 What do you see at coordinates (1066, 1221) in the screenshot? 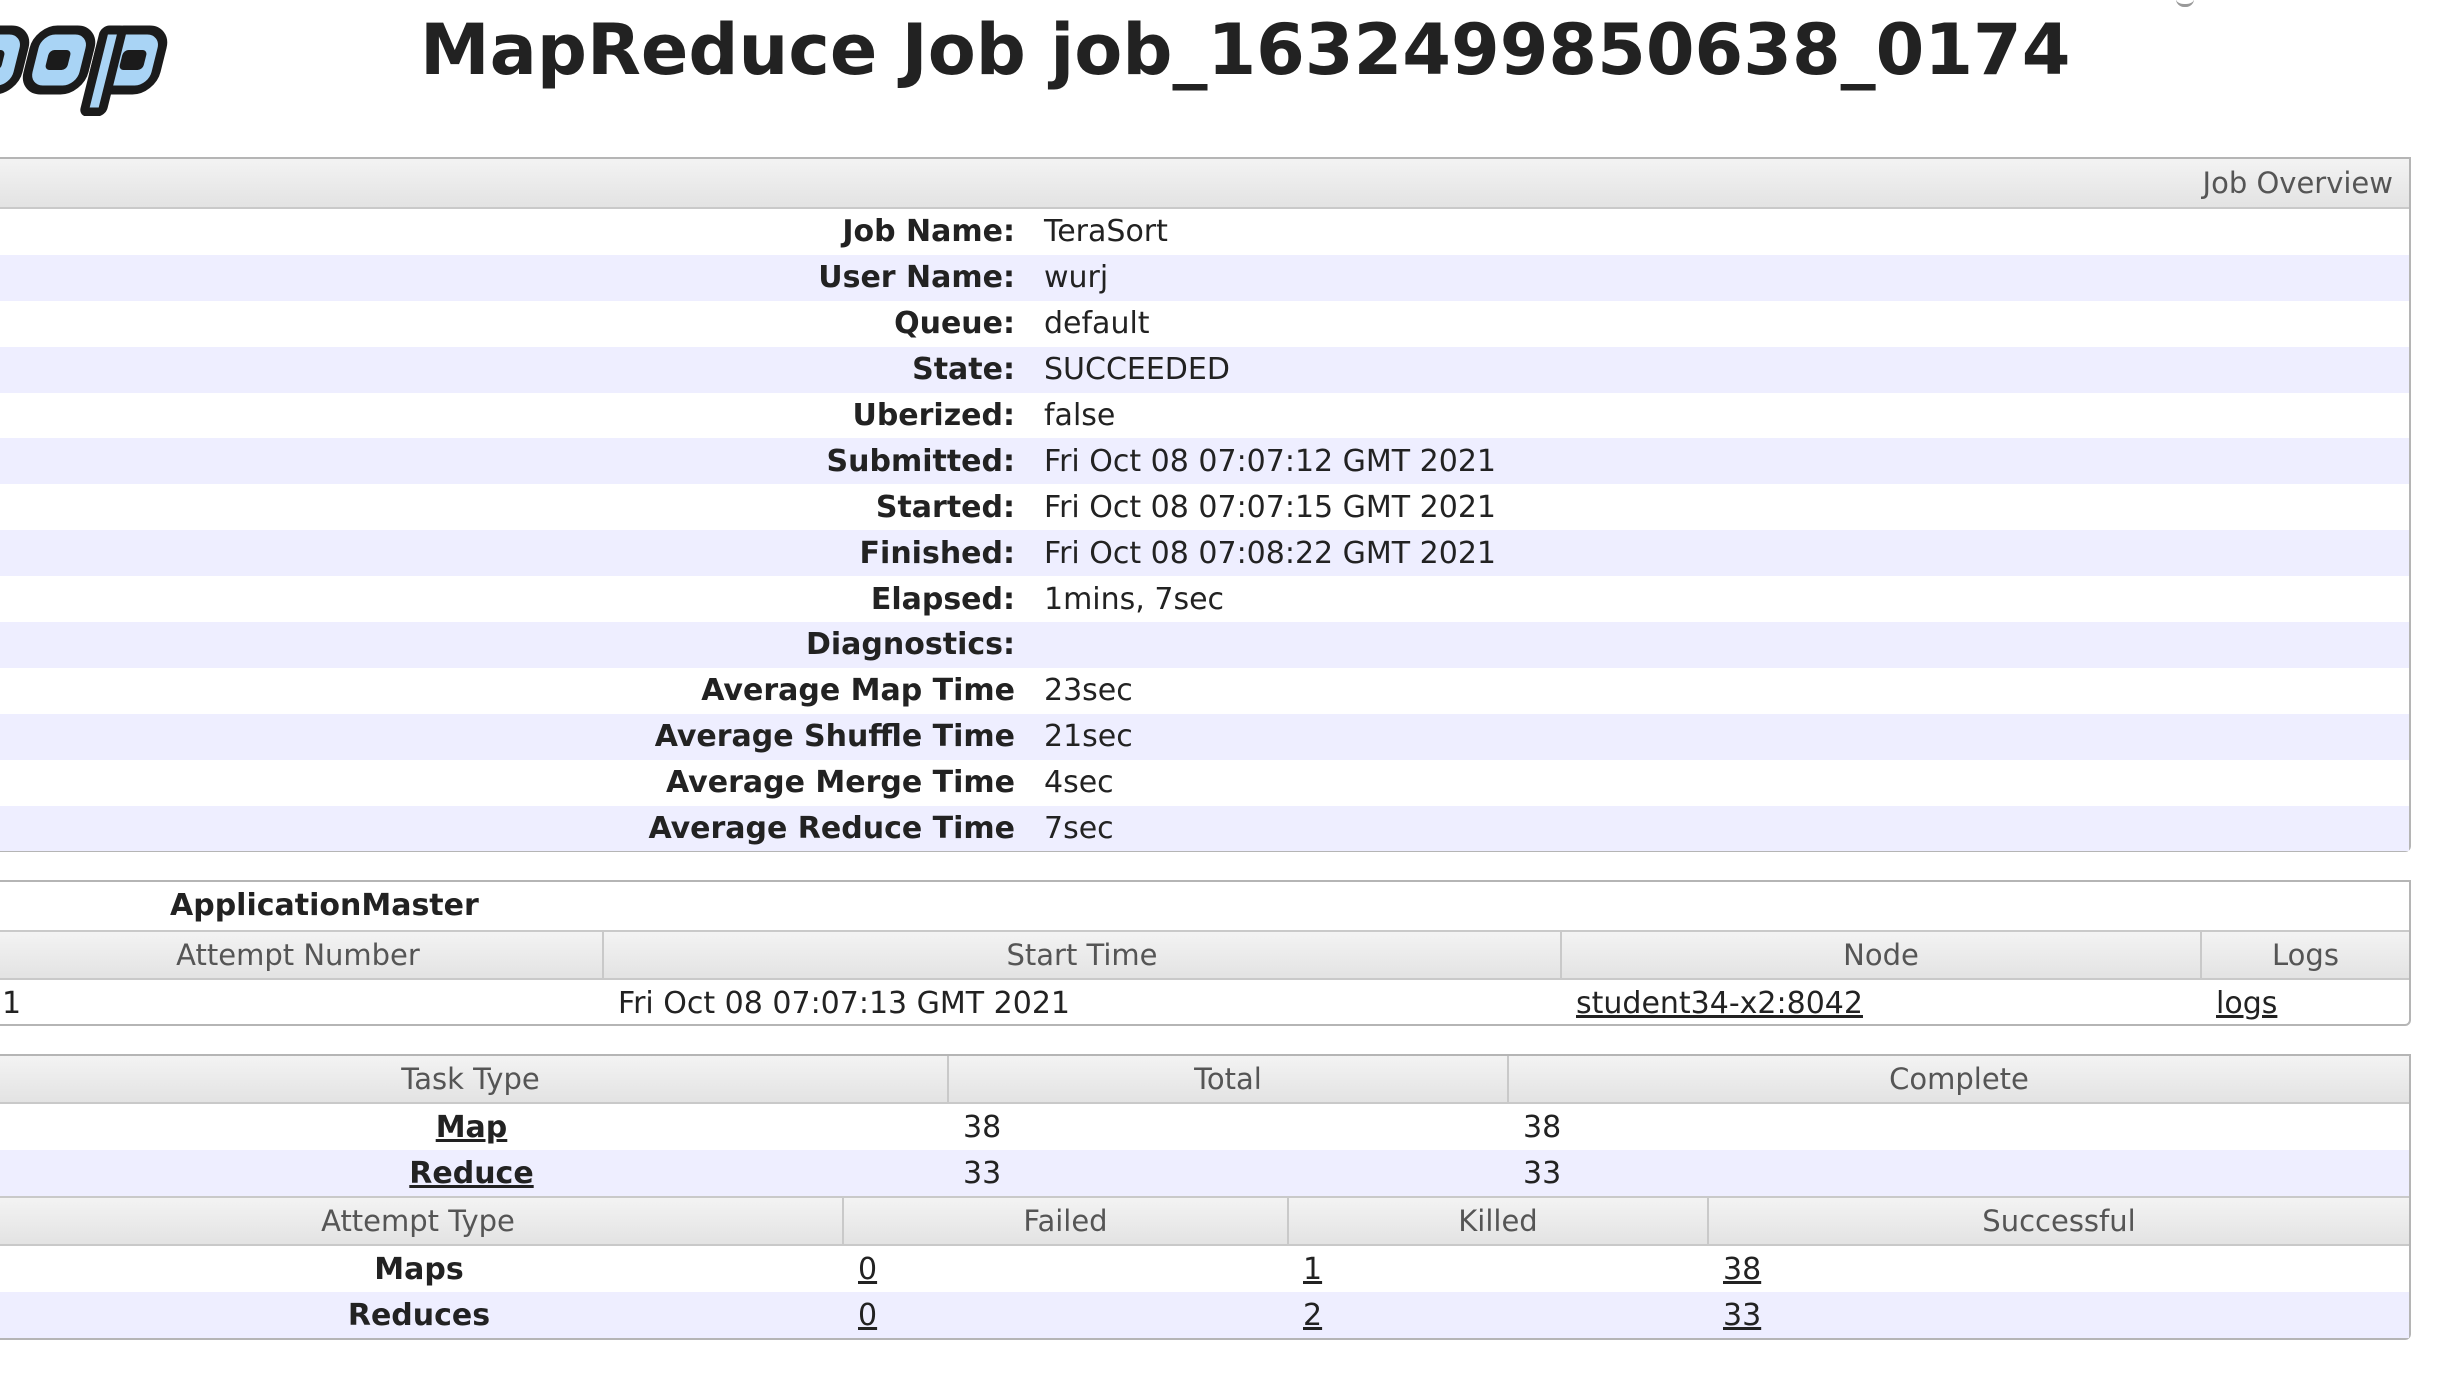
I see `column-header-failed: Failed` at bounding box center [1066, 1221].